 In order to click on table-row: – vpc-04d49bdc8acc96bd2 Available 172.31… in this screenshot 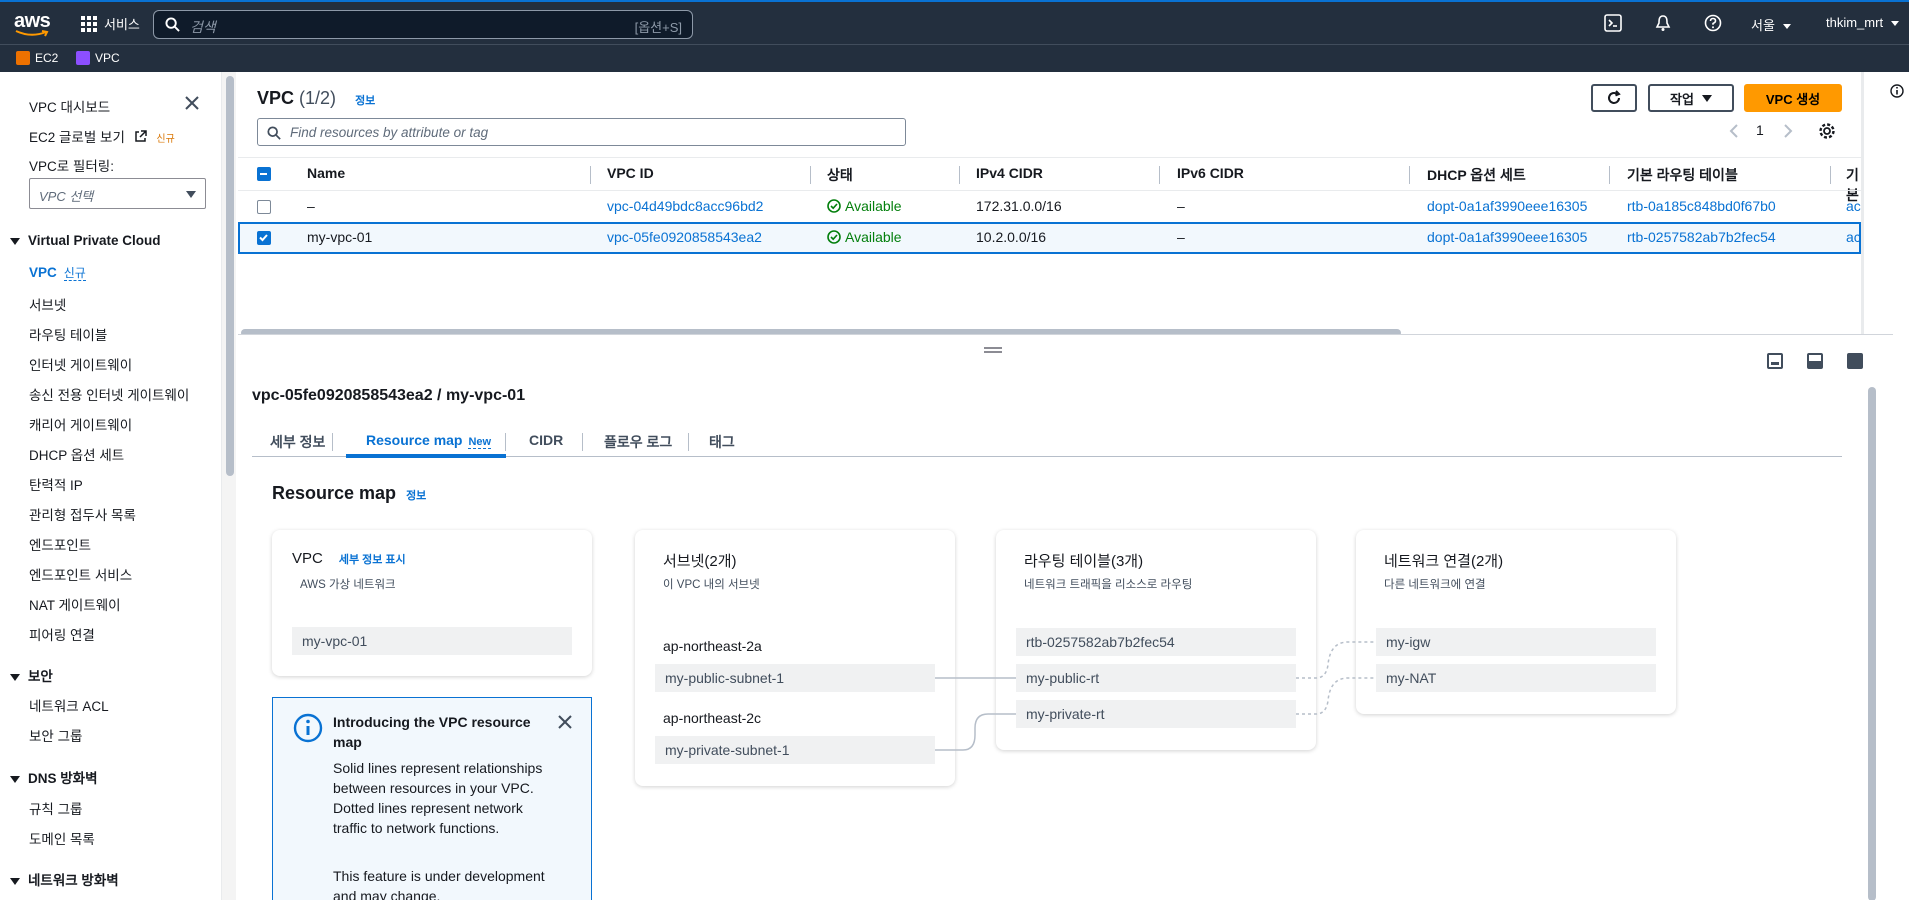, I will do `click(1049, 206)`.